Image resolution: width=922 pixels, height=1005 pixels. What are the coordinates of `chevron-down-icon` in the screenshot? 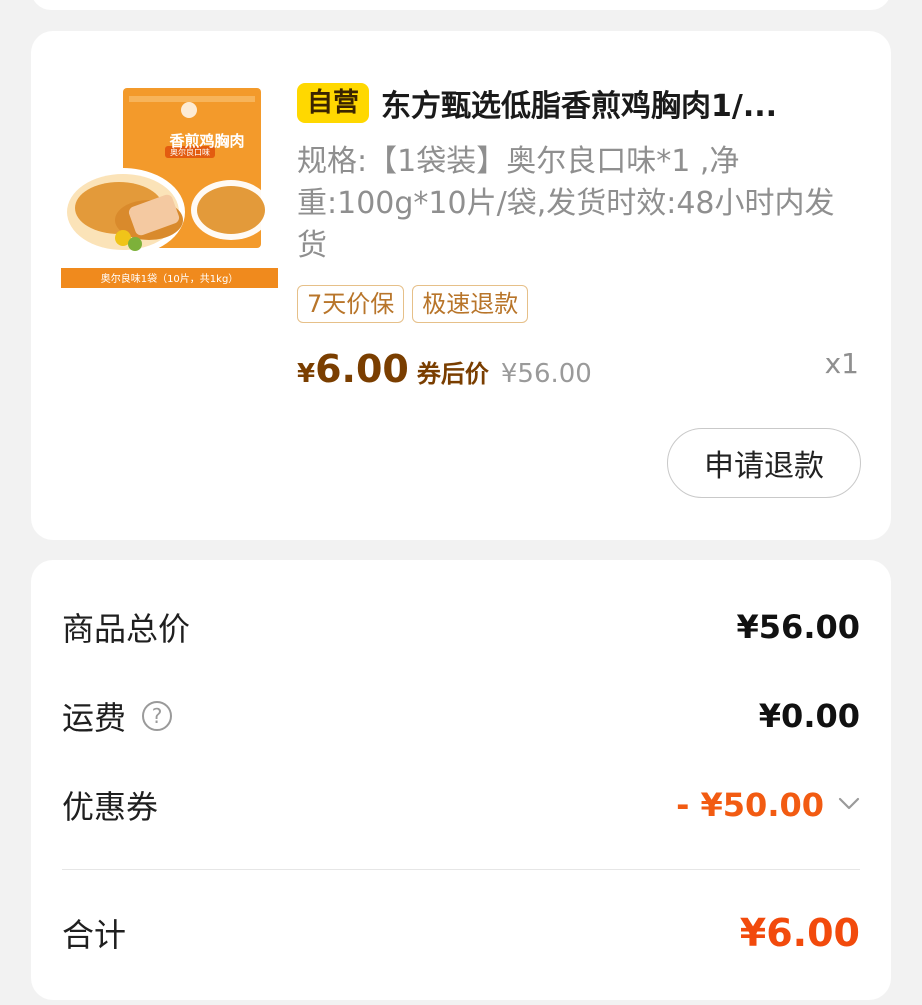 It's located at (849, 805).